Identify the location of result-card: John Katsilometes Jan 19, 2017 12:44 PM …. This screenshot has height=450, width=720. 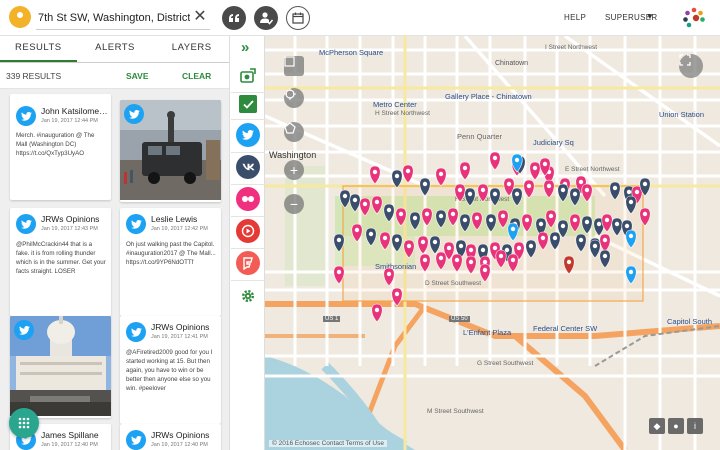
(60, 147).